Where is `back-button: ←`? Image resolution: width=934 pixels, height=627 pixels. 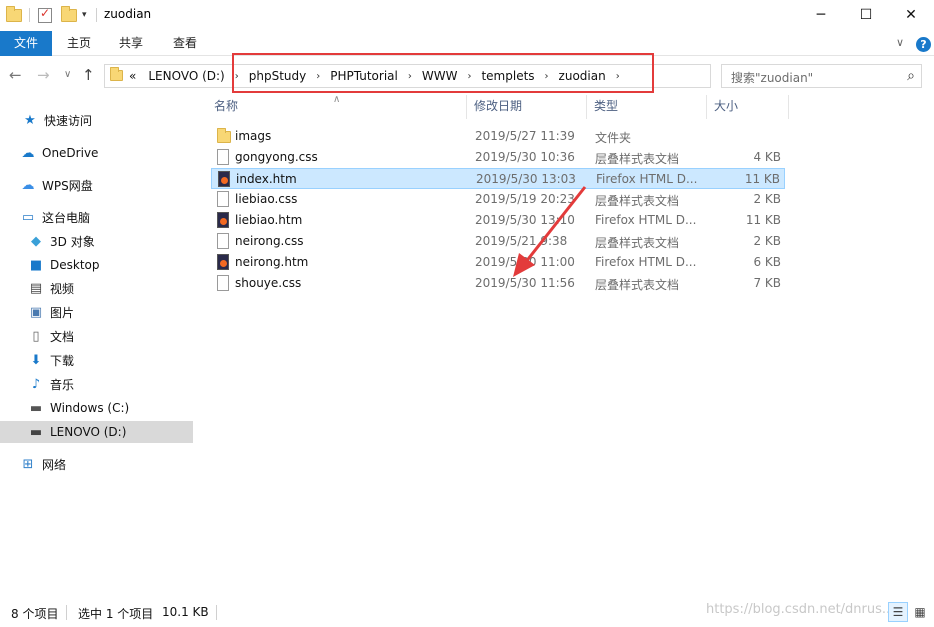
back-button: ← is located at coordinates (15, 75).